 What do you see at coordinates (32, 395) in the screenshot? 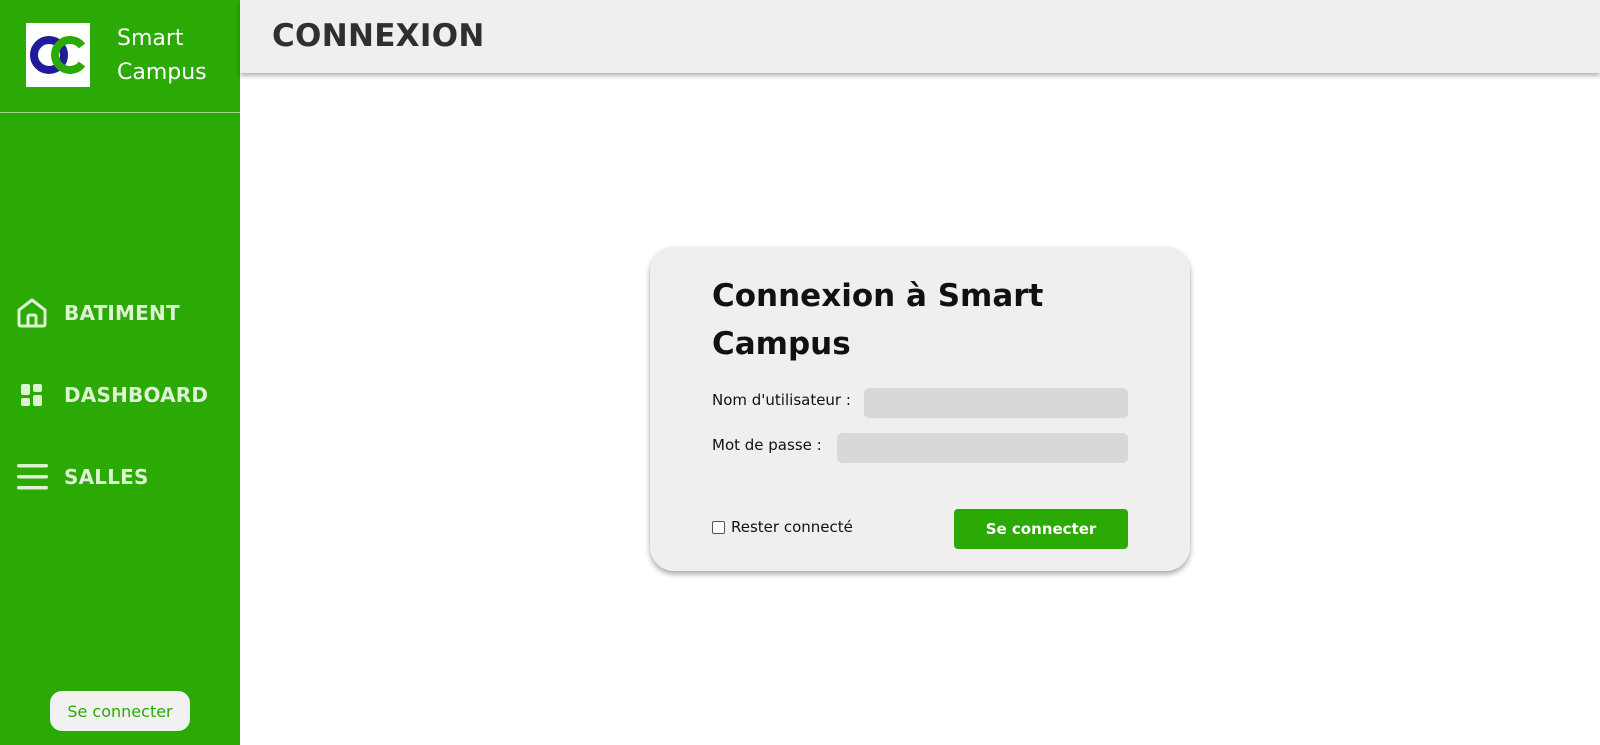
I see `dashboard-icon` at bounding box center [32, 395].